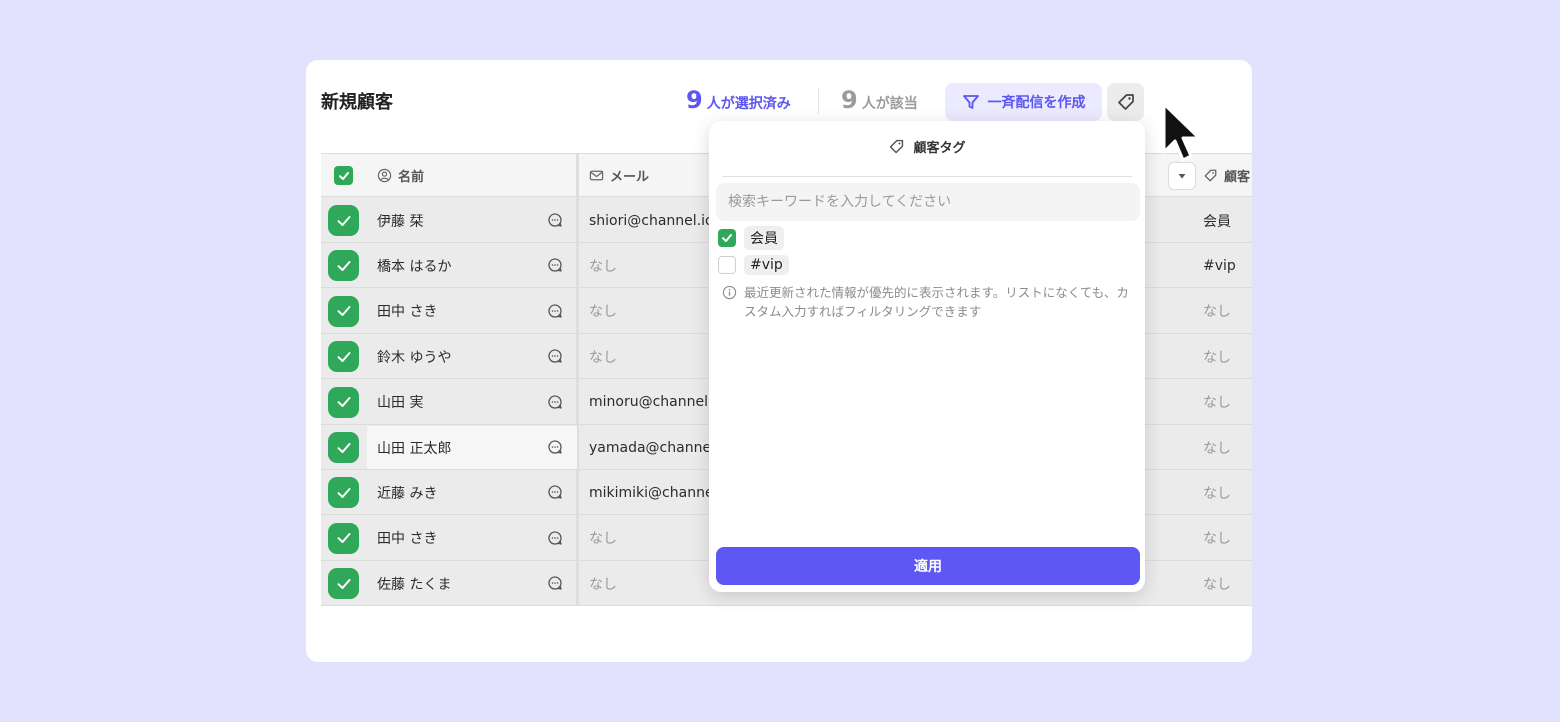  What do you see at coordinates (654, 447) in the screenshot?
I see `customer-email: yamada@channel.io` at bounding box center [654, 447].